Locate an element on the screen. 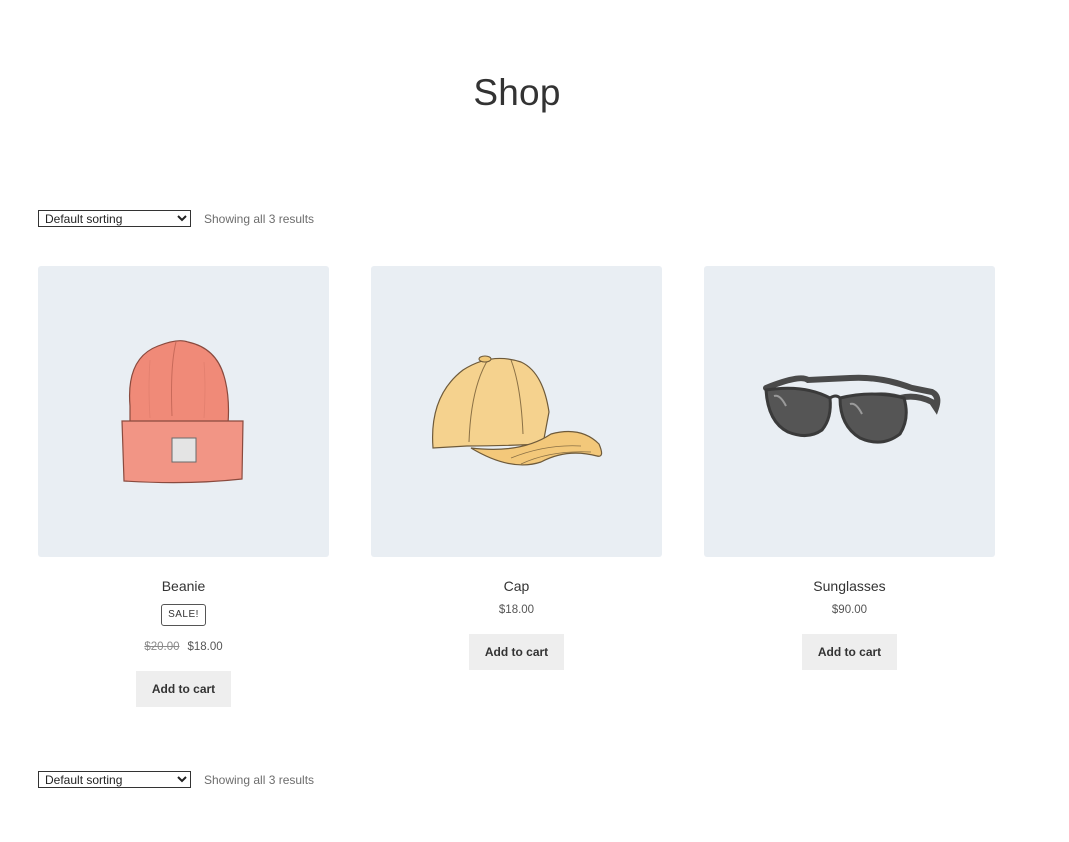  old-price: $20.00 is located at coordinates (162, 647).